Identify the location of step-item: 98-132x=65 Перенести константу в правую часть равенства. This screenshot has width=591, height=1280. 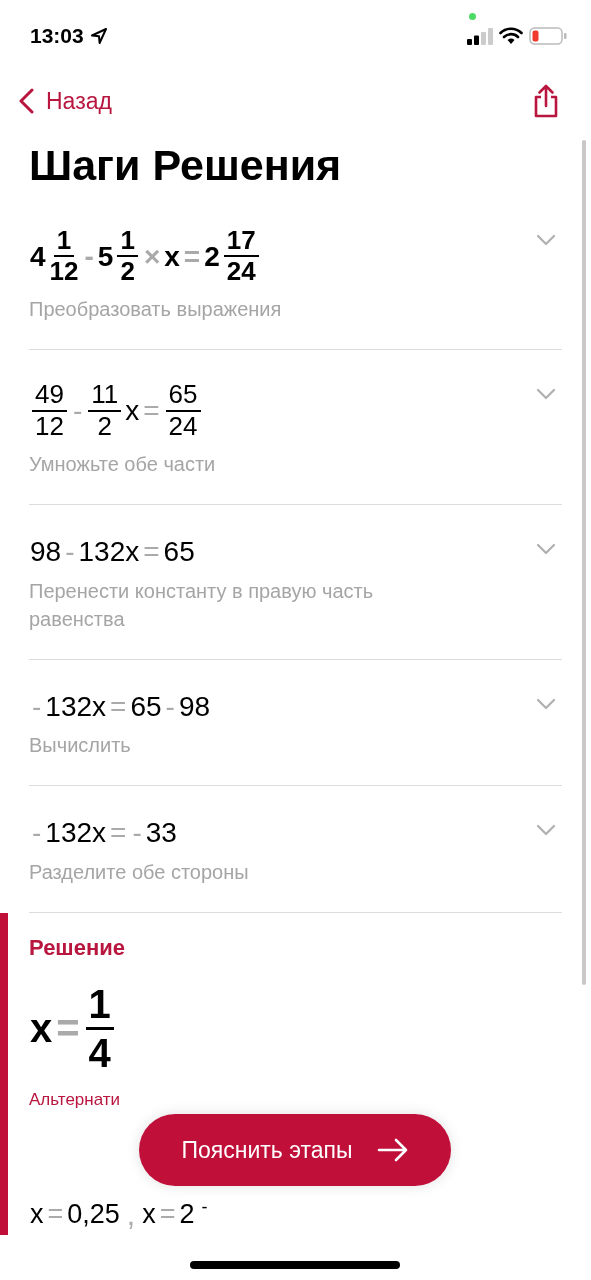
(295, 582).